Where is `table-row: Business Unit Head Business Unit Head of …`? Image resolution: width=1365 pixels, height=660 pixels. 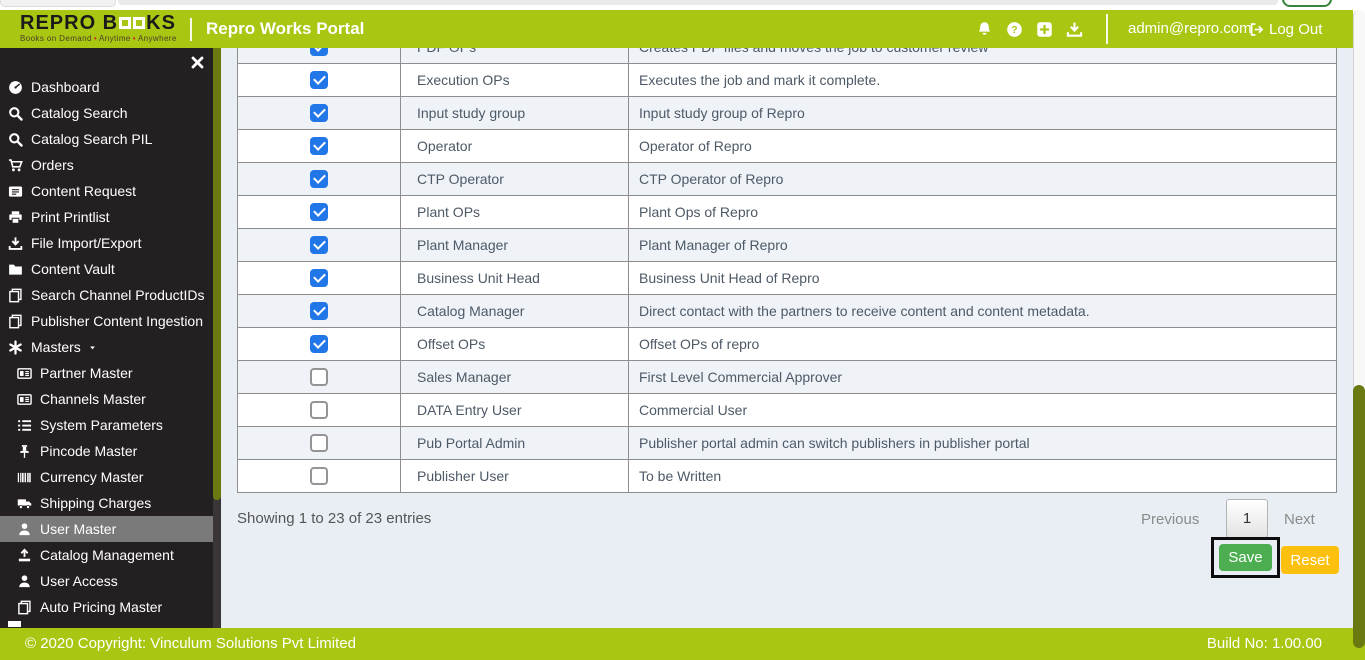 table-row: Business Unit Head Business Unit Head of … is located at coordinates (787, 277).